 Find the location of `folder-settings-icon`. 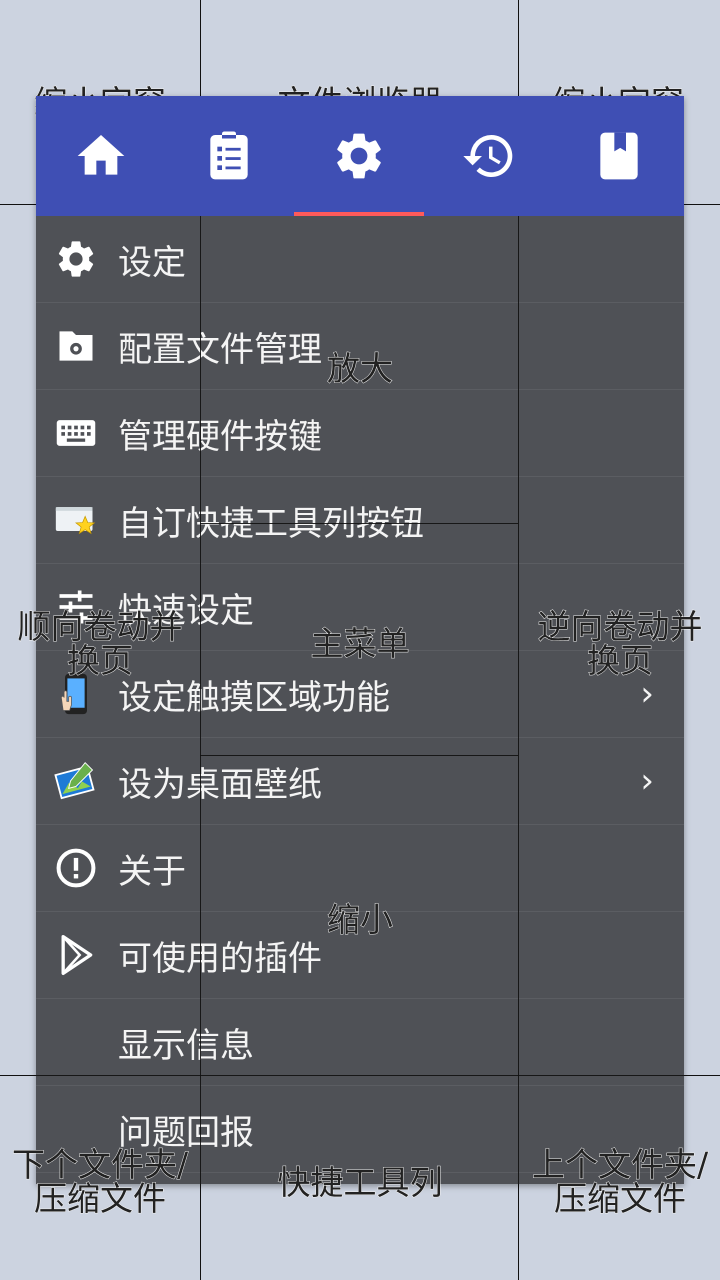

folder-settings-icon is located at coordinates (76, 346).